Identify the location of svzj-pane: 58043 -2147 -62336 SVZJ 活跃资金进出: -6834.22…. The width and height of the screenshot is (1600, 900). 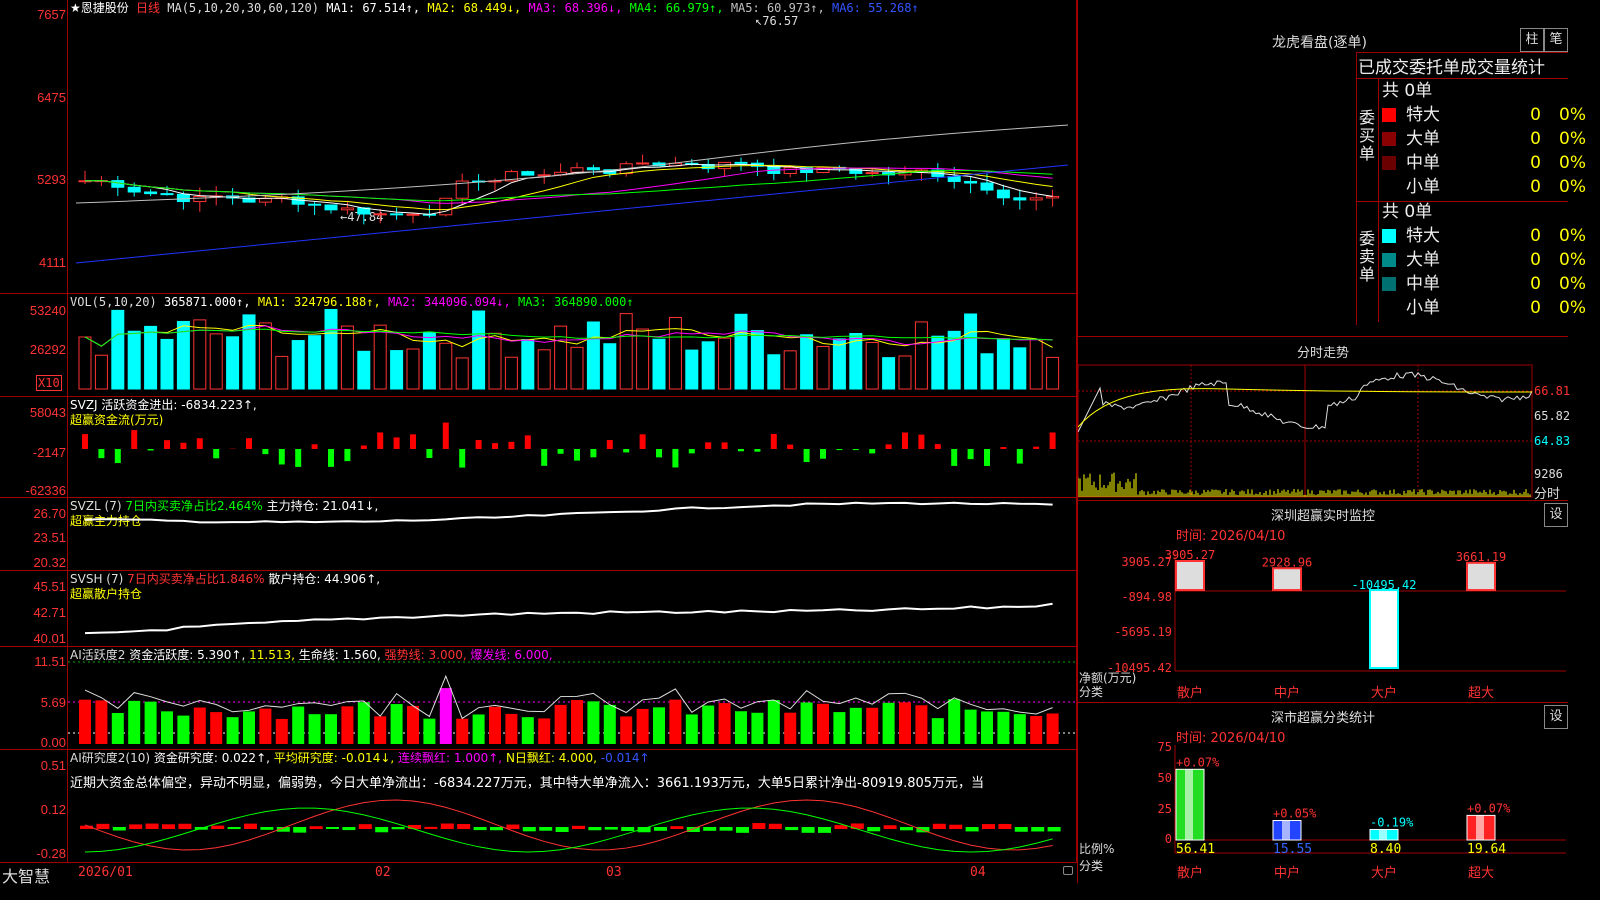
(538, 447).